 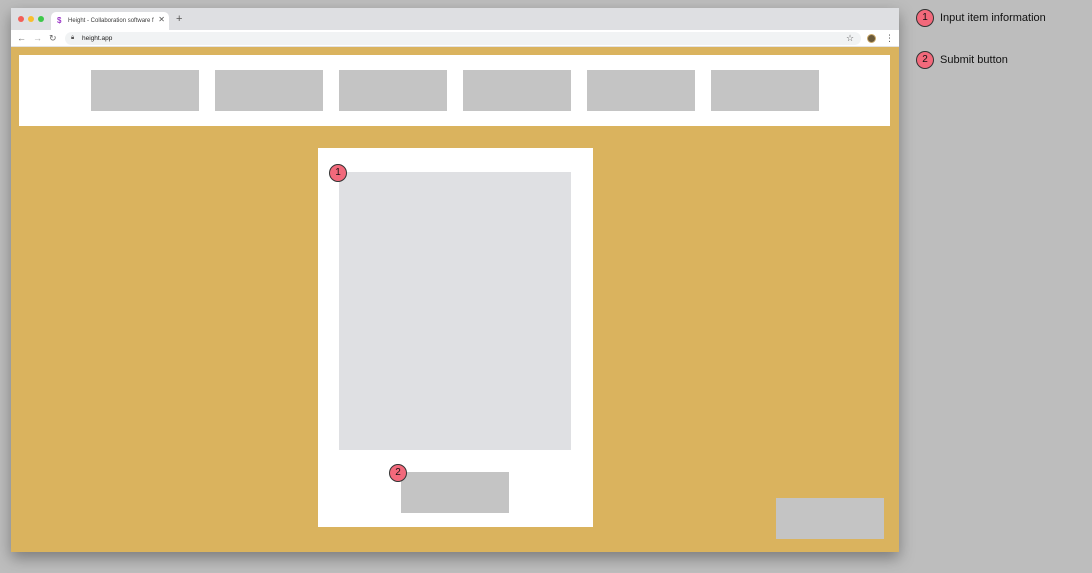 What do you see at coordinates (73, 38) in the screenshot?
I see `lock-icon: 🔒︎` at bounding box center [73, 38].